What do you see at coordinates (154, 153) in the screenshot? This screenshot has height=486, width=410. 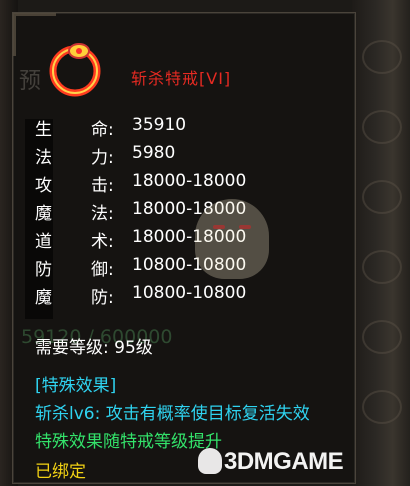 I see `stat-value: 5980` at bounding box center [154, 153].